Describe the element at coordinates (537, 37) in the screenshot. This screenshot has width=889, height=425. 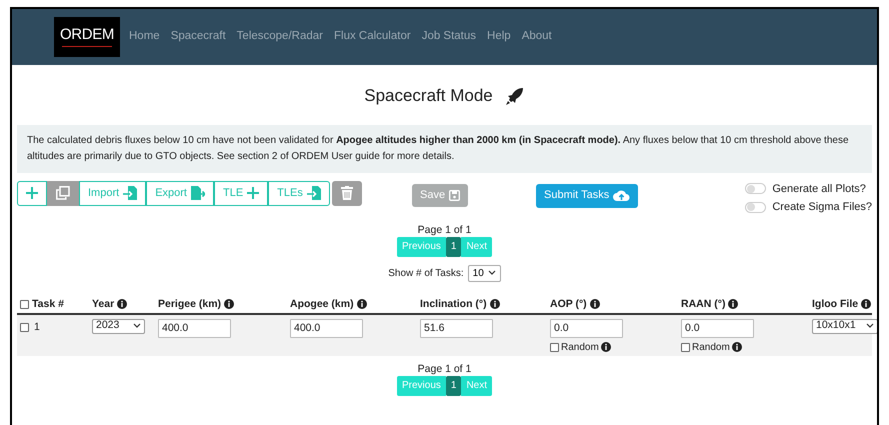
I see `nav-link: About` at that location.